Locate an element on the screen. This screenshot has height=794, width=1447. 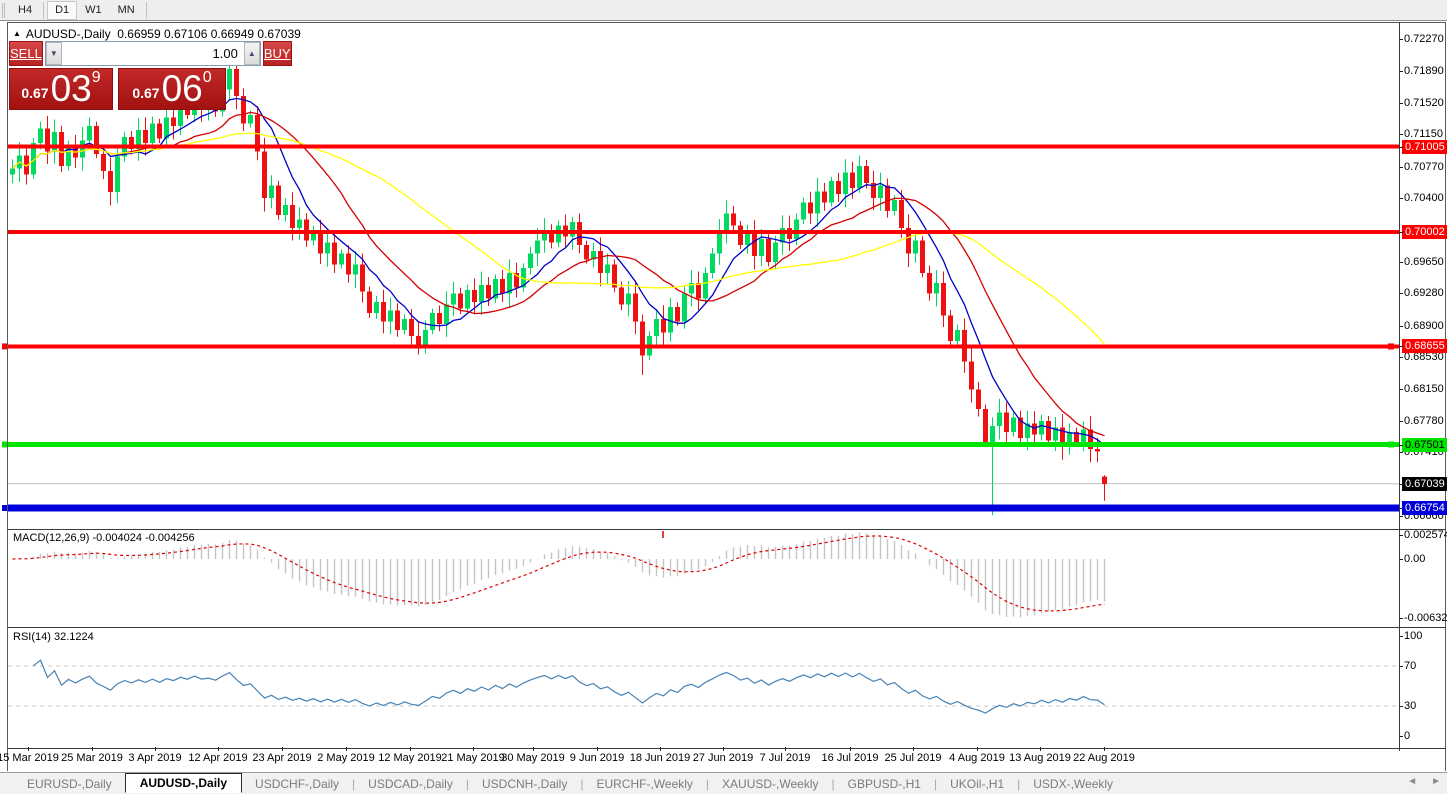
price-tick-label: 0.69650 is located at coordinates (1424, 261).